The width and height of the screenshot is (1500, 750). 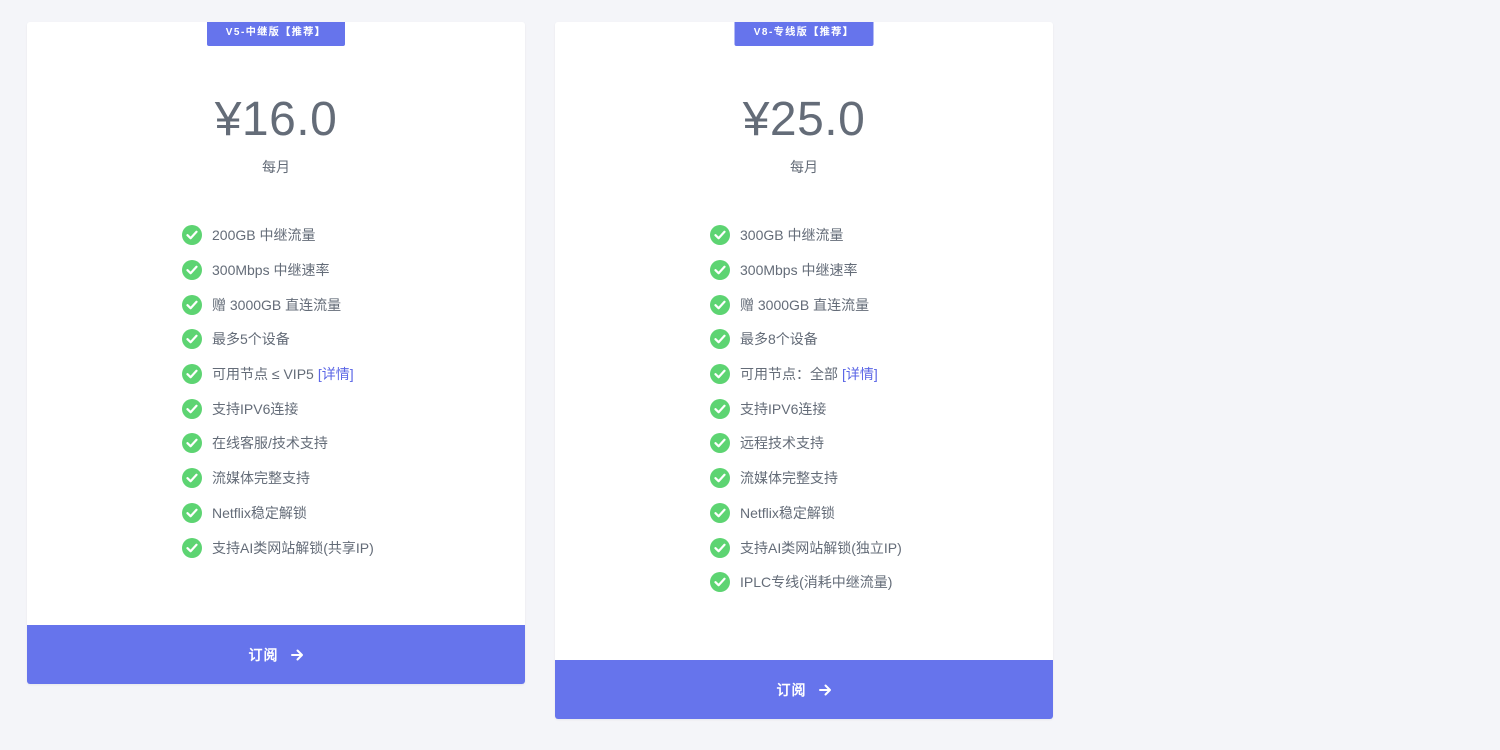 I want to click on feature-item: 在线客服/技术支持, so click(x=278, y=443).